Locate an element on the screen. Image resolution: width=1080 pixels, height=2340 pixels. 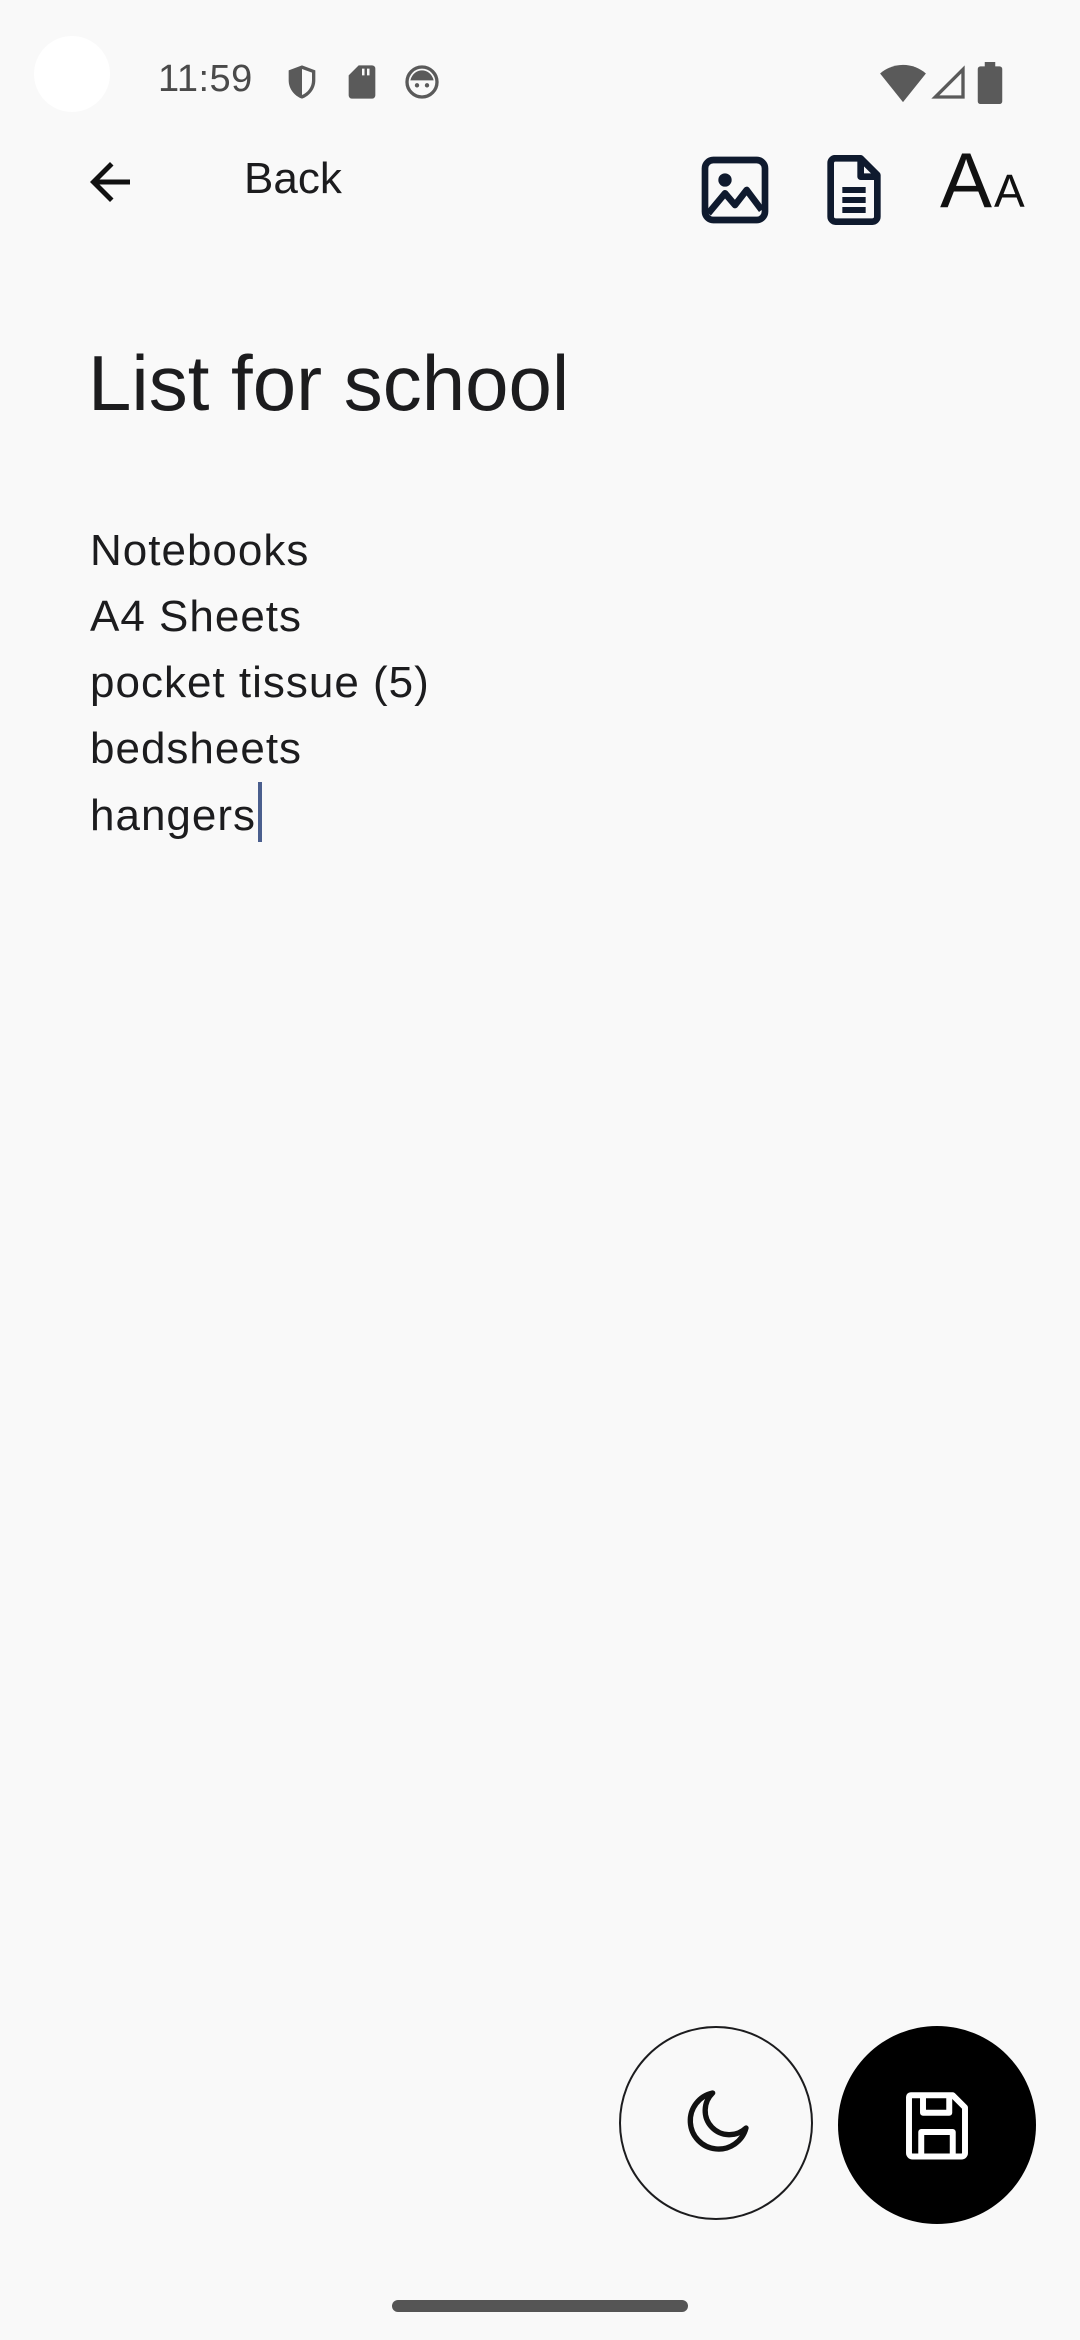
gesture-nav-handle is located at coordinates (540, 2306).